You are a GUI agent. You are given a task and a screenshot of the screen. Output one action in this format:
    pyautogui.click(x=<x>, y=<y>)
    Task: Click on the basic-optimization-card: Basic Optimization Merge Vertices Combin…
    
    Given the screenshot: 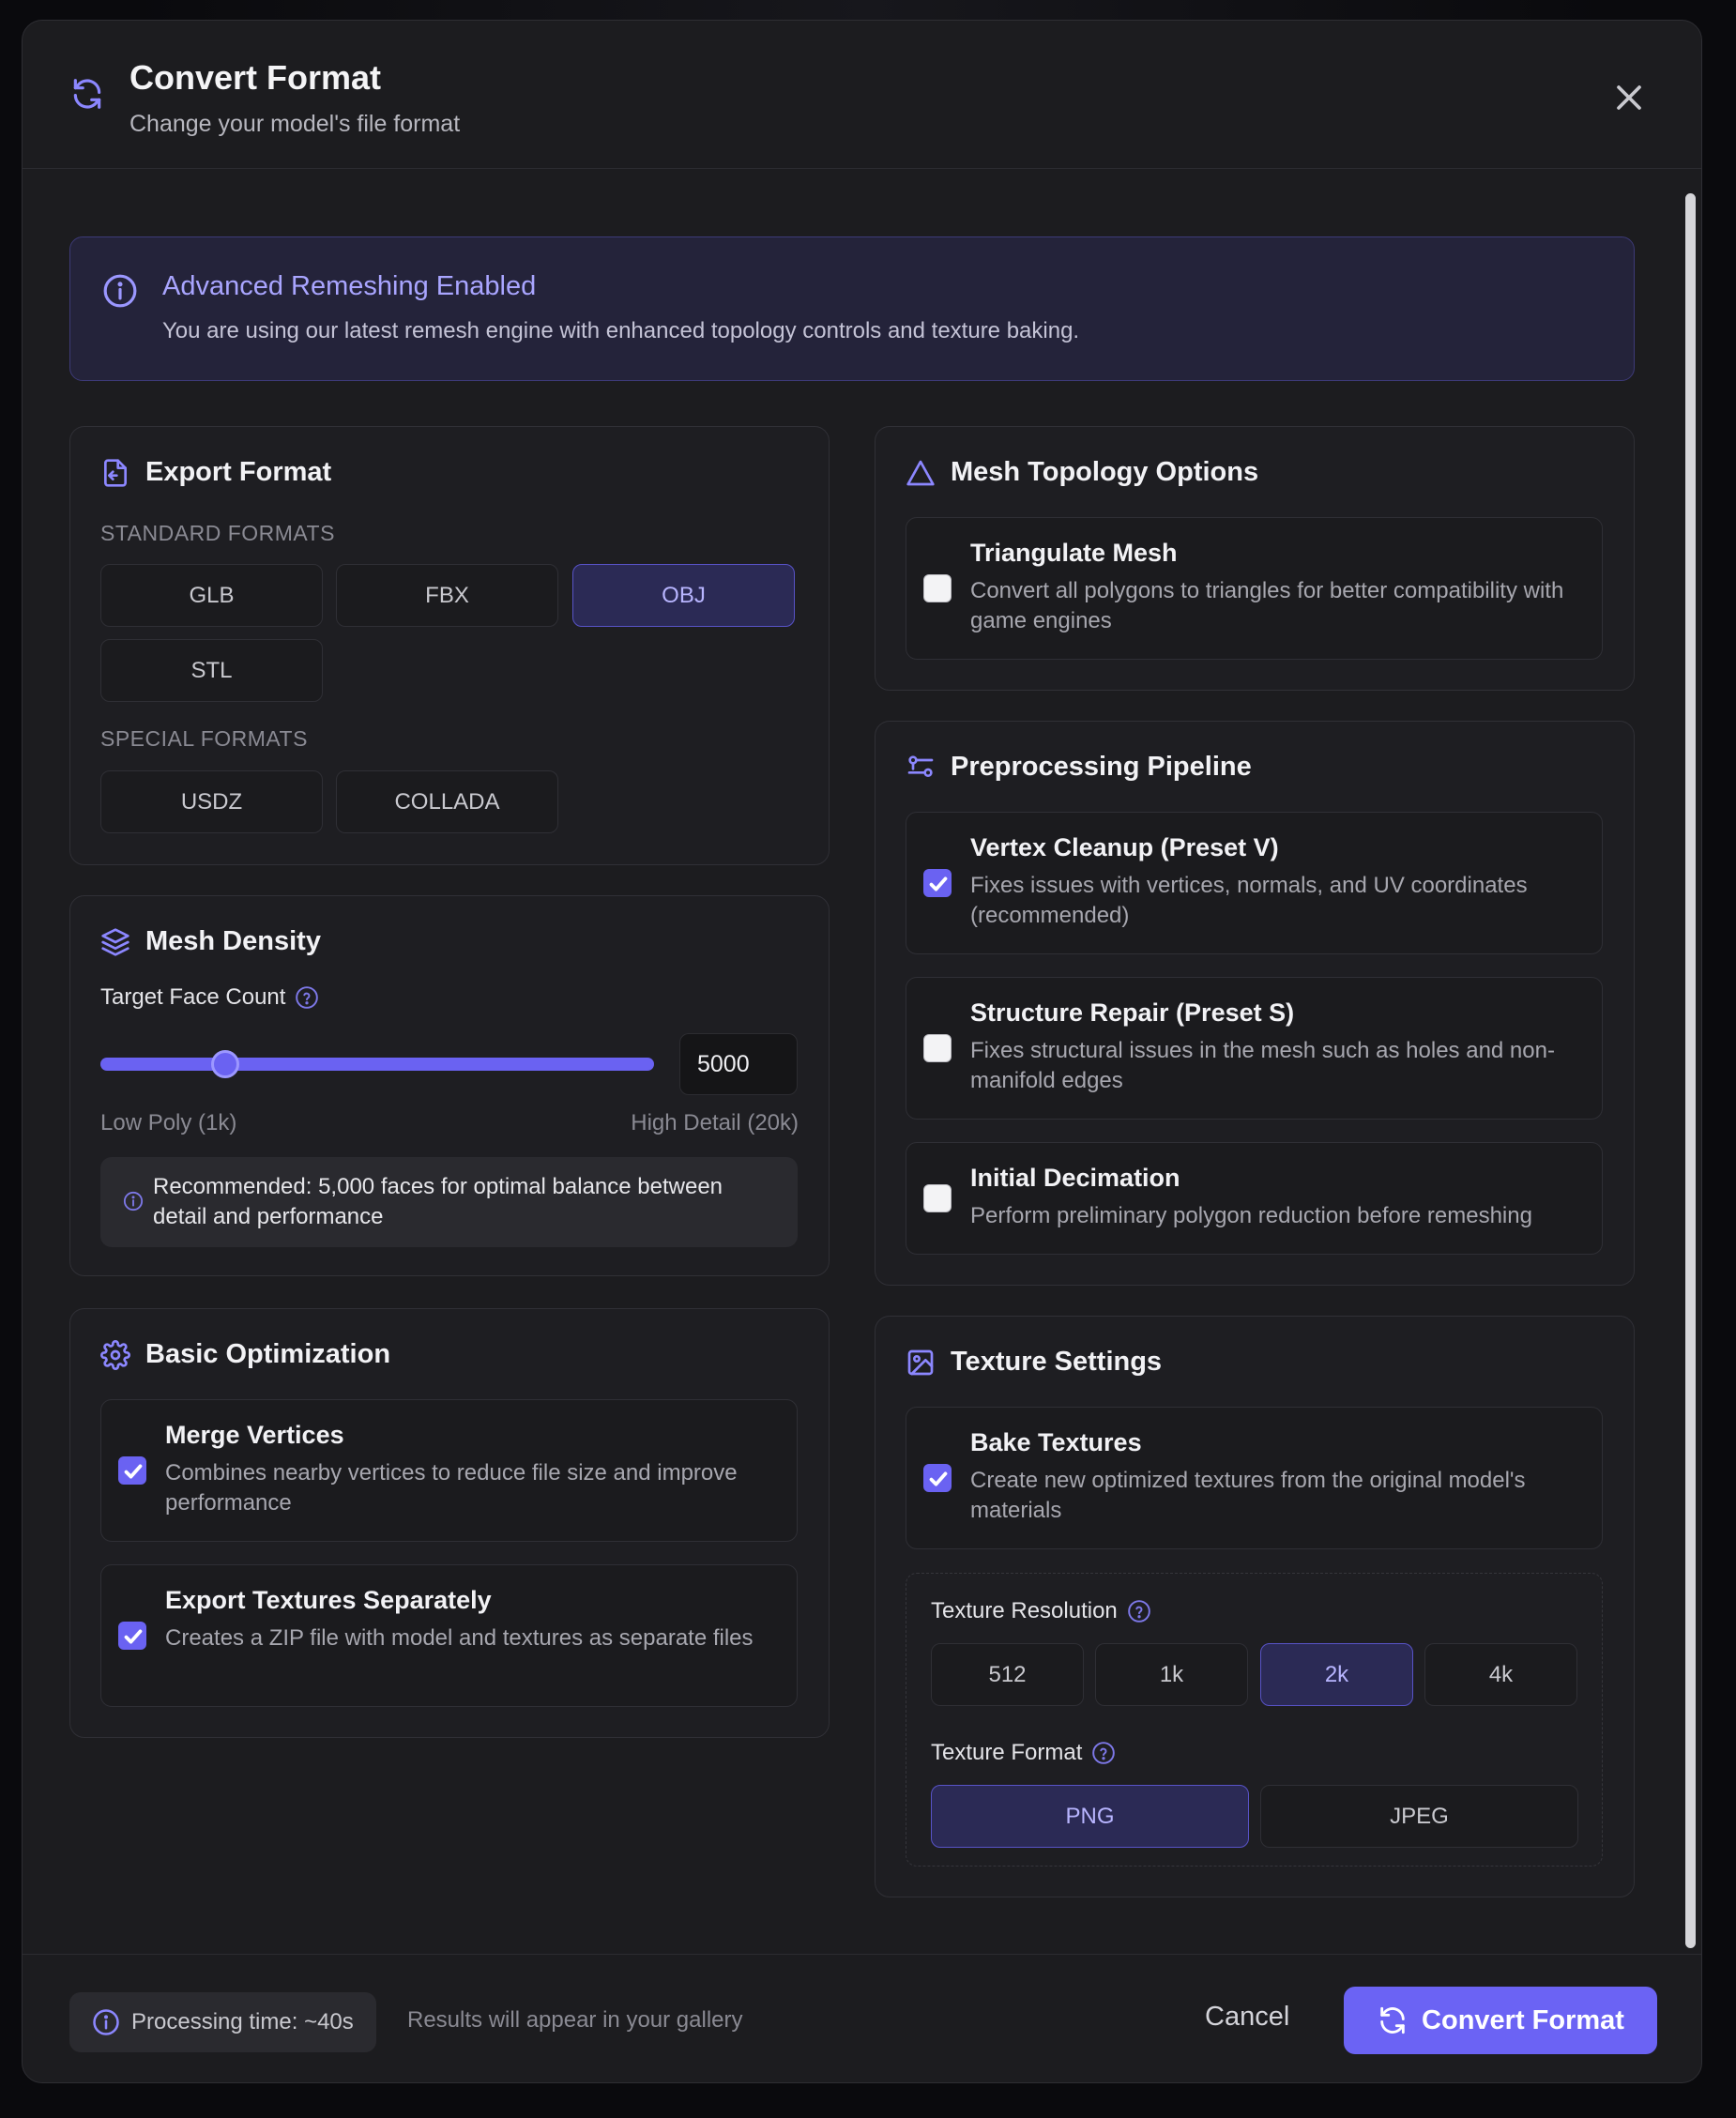 What is the action you would take?
    pyautogui.click(x=449, y=1523)
    